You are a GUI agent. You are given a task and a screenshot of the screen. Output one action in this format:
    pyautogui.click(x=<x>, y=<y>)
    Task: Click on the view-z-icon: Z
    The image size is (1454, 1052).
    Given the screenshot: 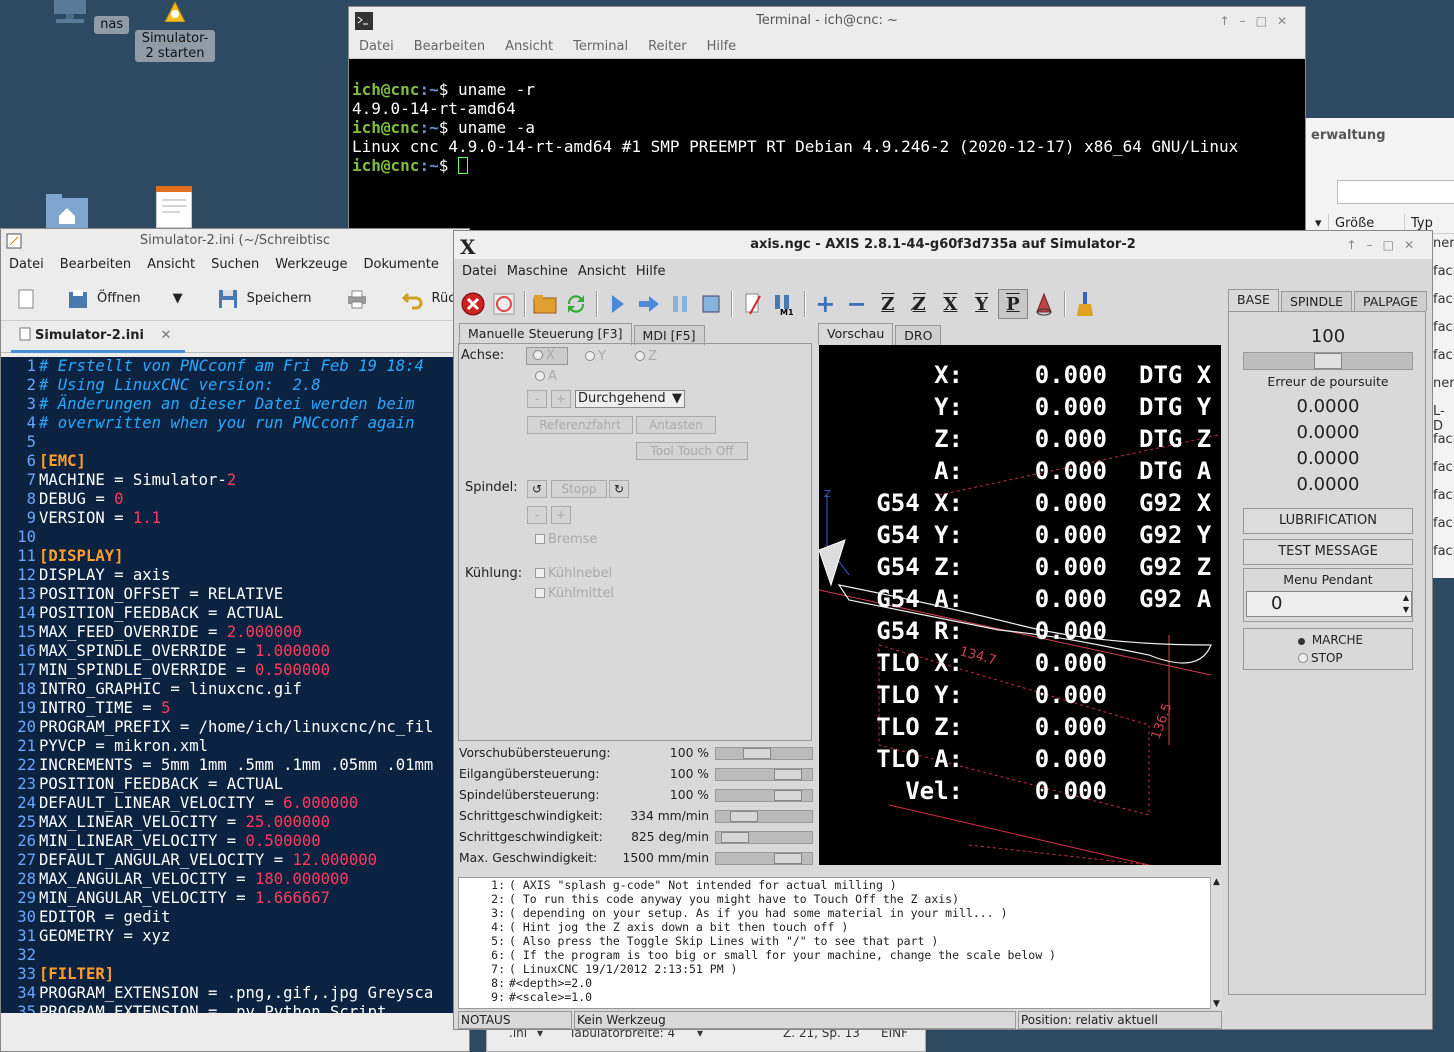 What is the action you would take?
    pyautogui.click(x=887, y=304)
    